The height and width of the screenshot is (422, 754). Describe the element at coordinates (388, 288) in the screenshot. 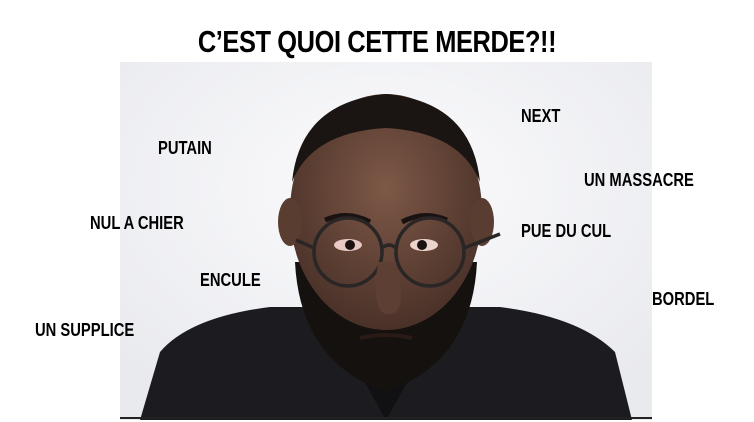

I see `nose` at that location.